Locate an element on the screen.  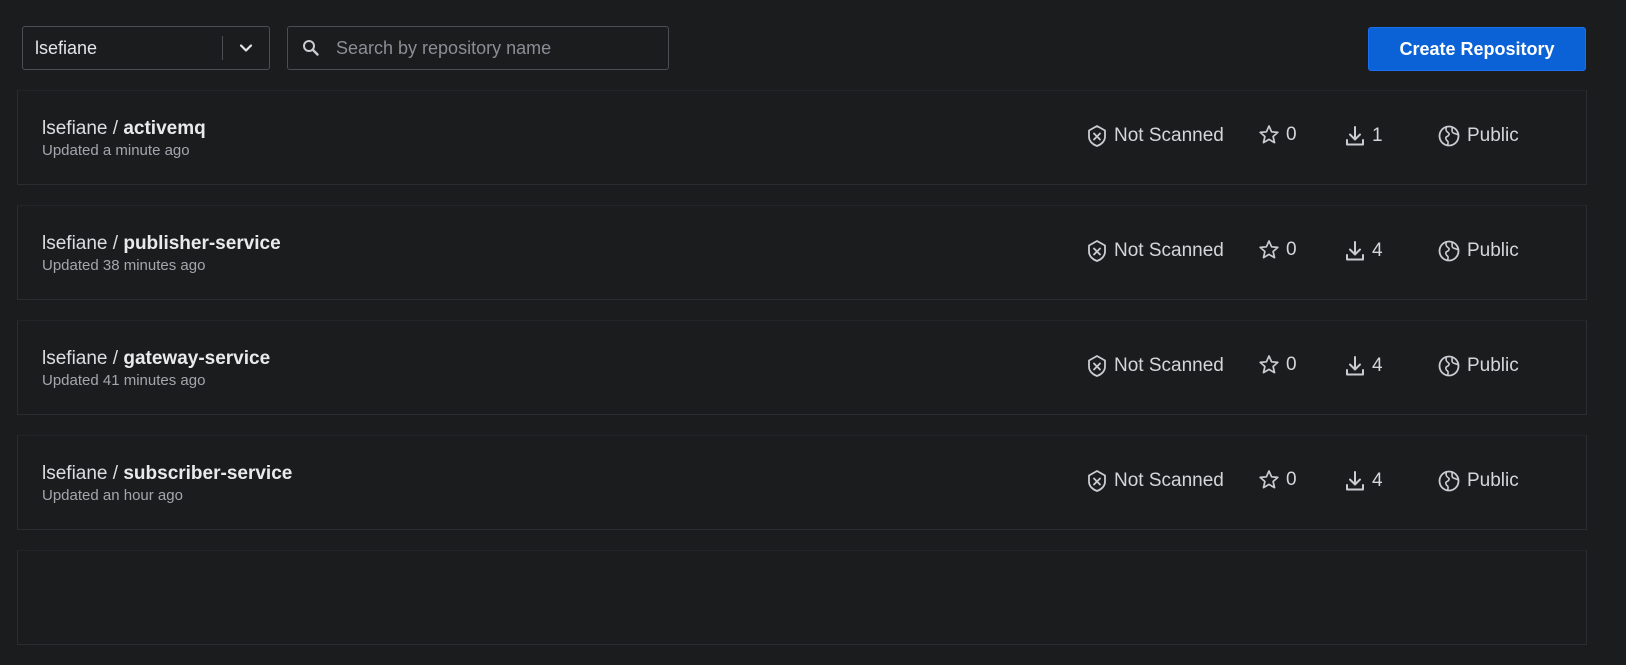
repository-updated: Updated an hour ago is located at coordinates (112, 495).